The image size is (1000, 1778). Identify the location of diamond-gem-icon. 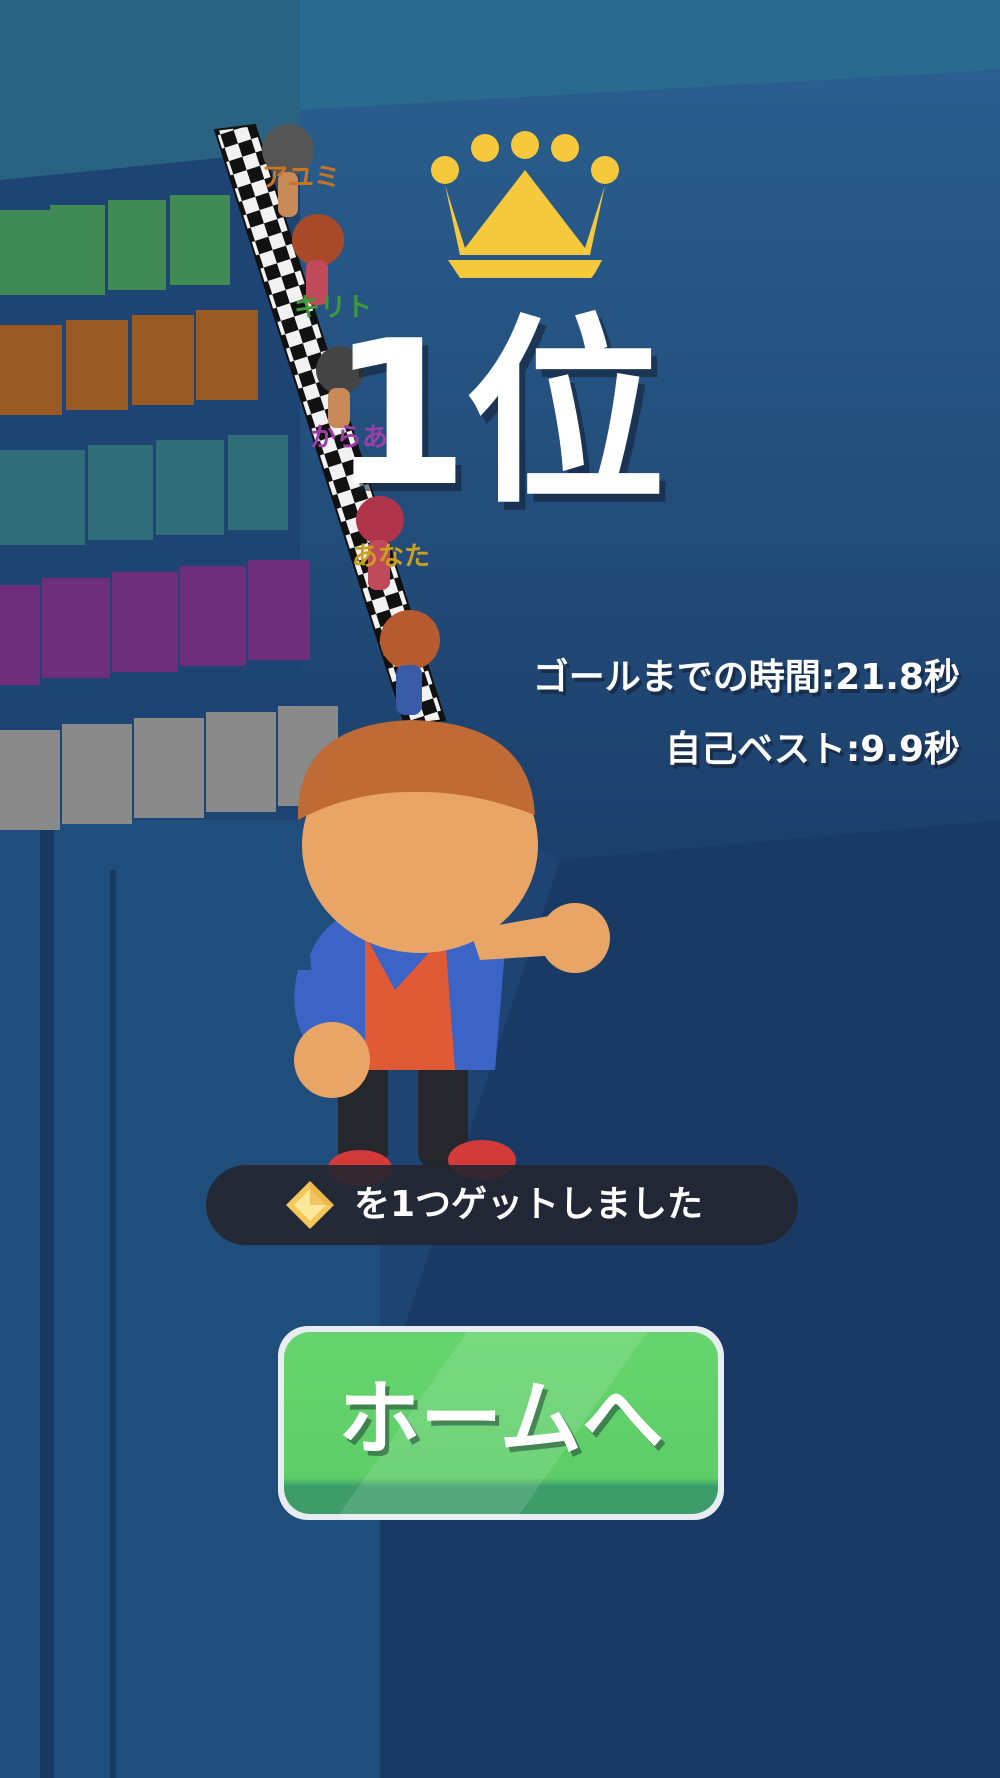
(310, 1205).